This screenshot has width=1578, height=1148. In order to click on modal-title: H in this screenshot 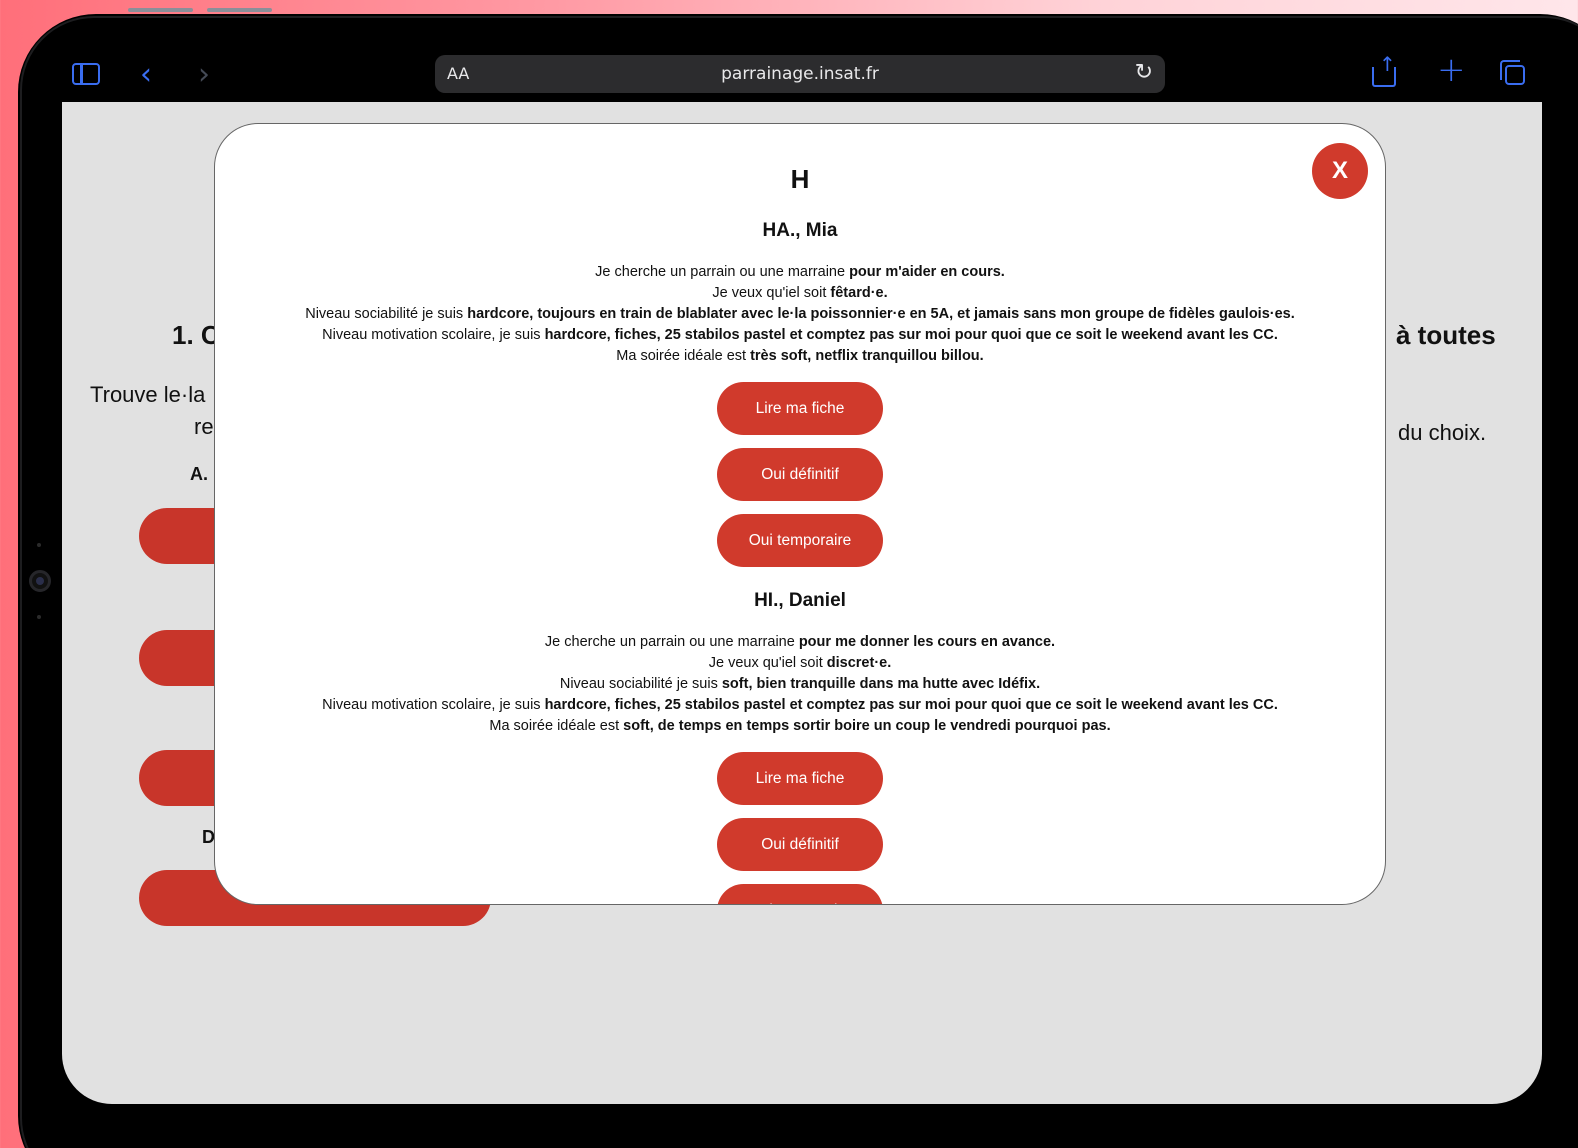, I will do `click(800, 179)`.